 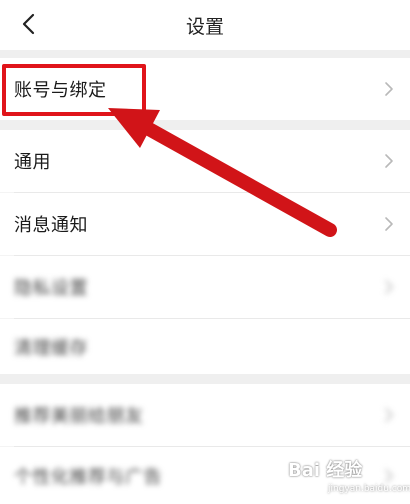 I want to click on menu-item-label: 消息通知, so click(x=51, y=225).